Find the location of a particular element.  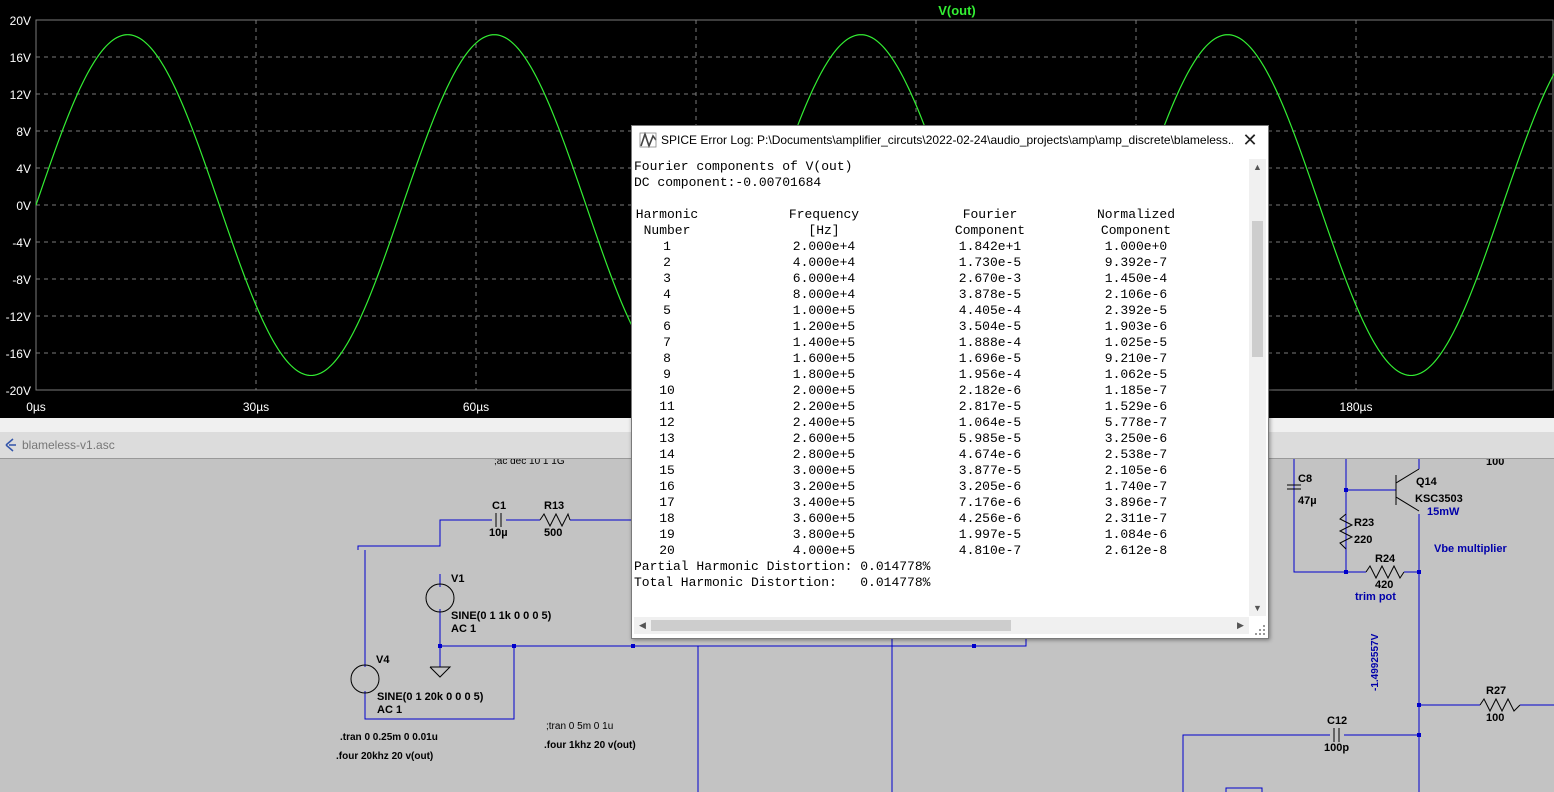

x-tick-label: 60µs is located at coordinates (476, 407).